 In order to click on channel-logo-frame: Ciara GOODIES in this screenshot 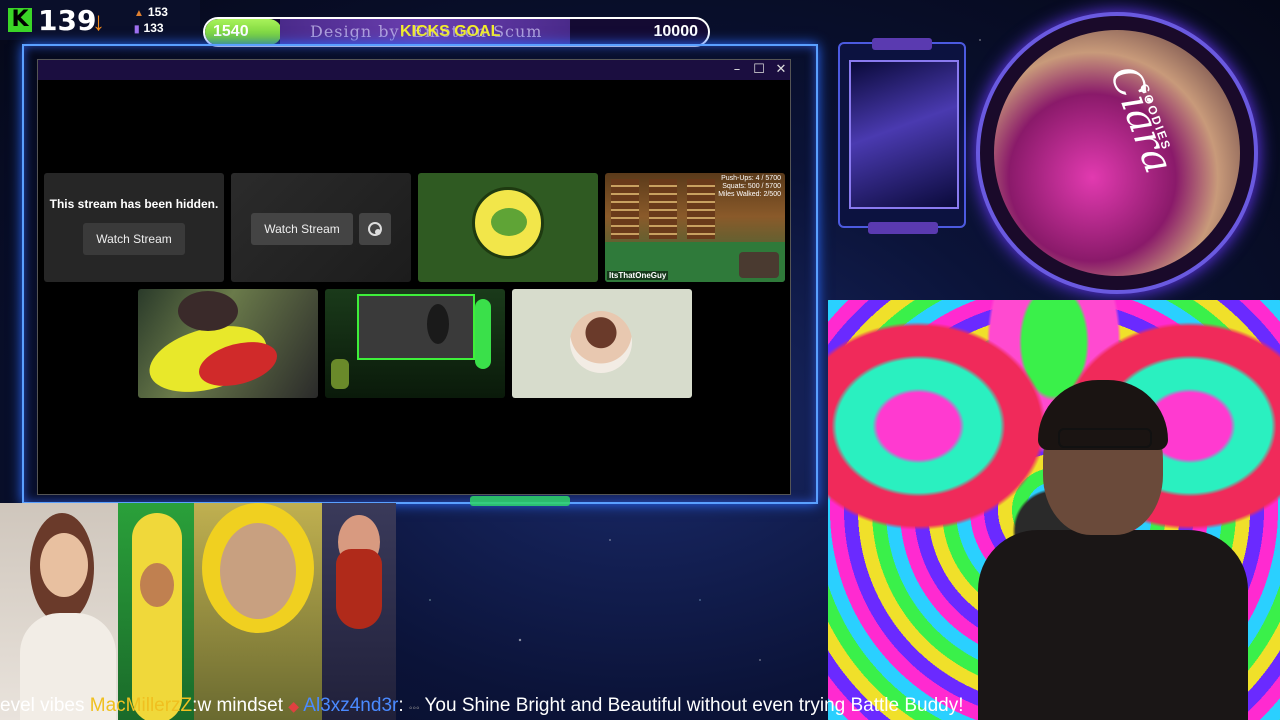, I will do `click(1117, 153)`.